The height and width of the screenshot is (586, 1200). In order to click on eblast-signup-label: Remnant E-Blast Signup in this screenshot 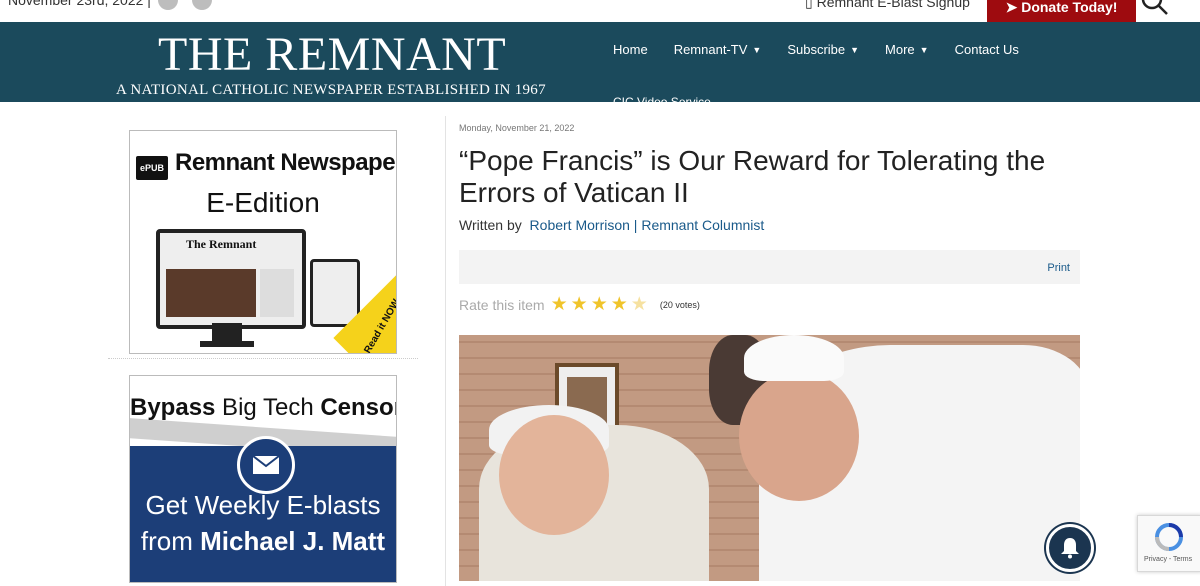, I will do `click(893, 5)`.